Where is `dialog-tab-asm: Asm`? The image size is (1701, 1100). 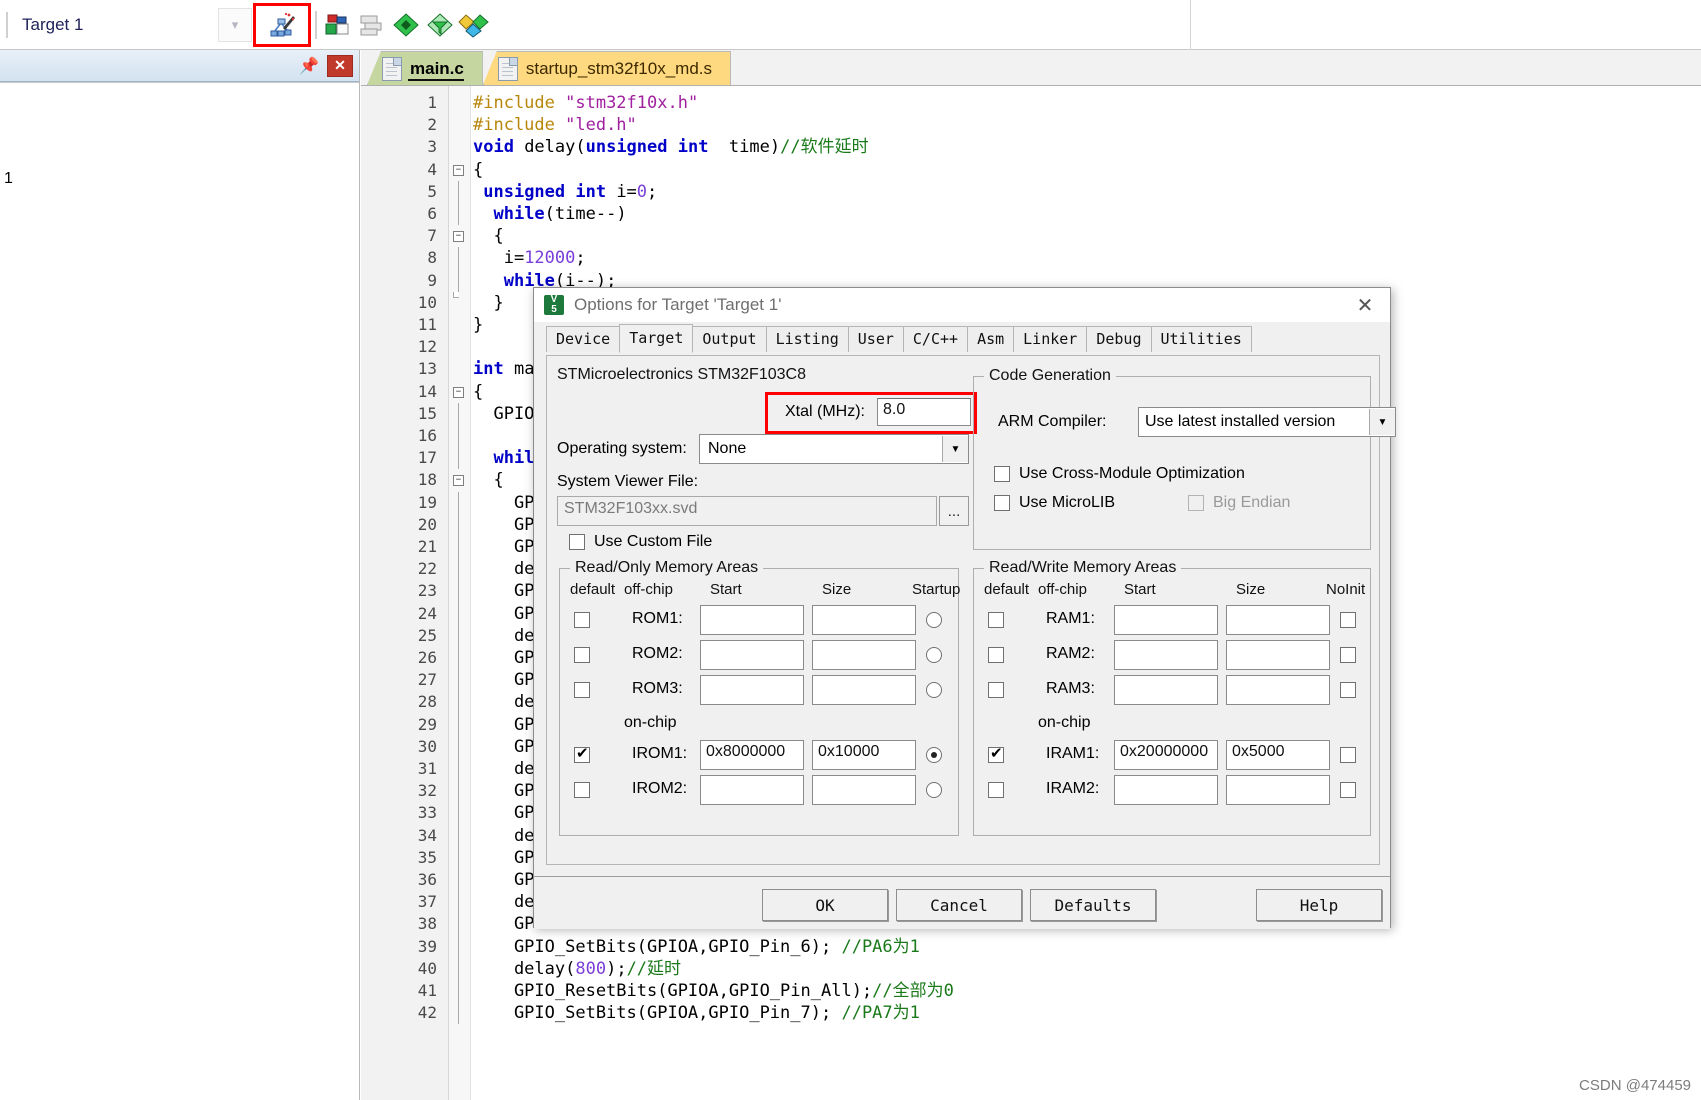 dialog-tab-asm: Asm is located at coordinates (991, 339).